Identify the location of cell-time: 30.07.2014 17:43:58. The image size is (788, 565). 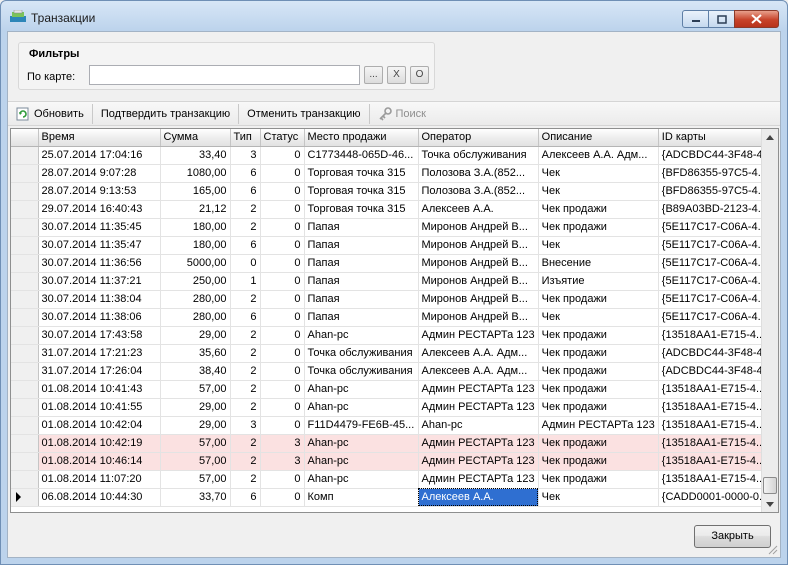
(99, 335).